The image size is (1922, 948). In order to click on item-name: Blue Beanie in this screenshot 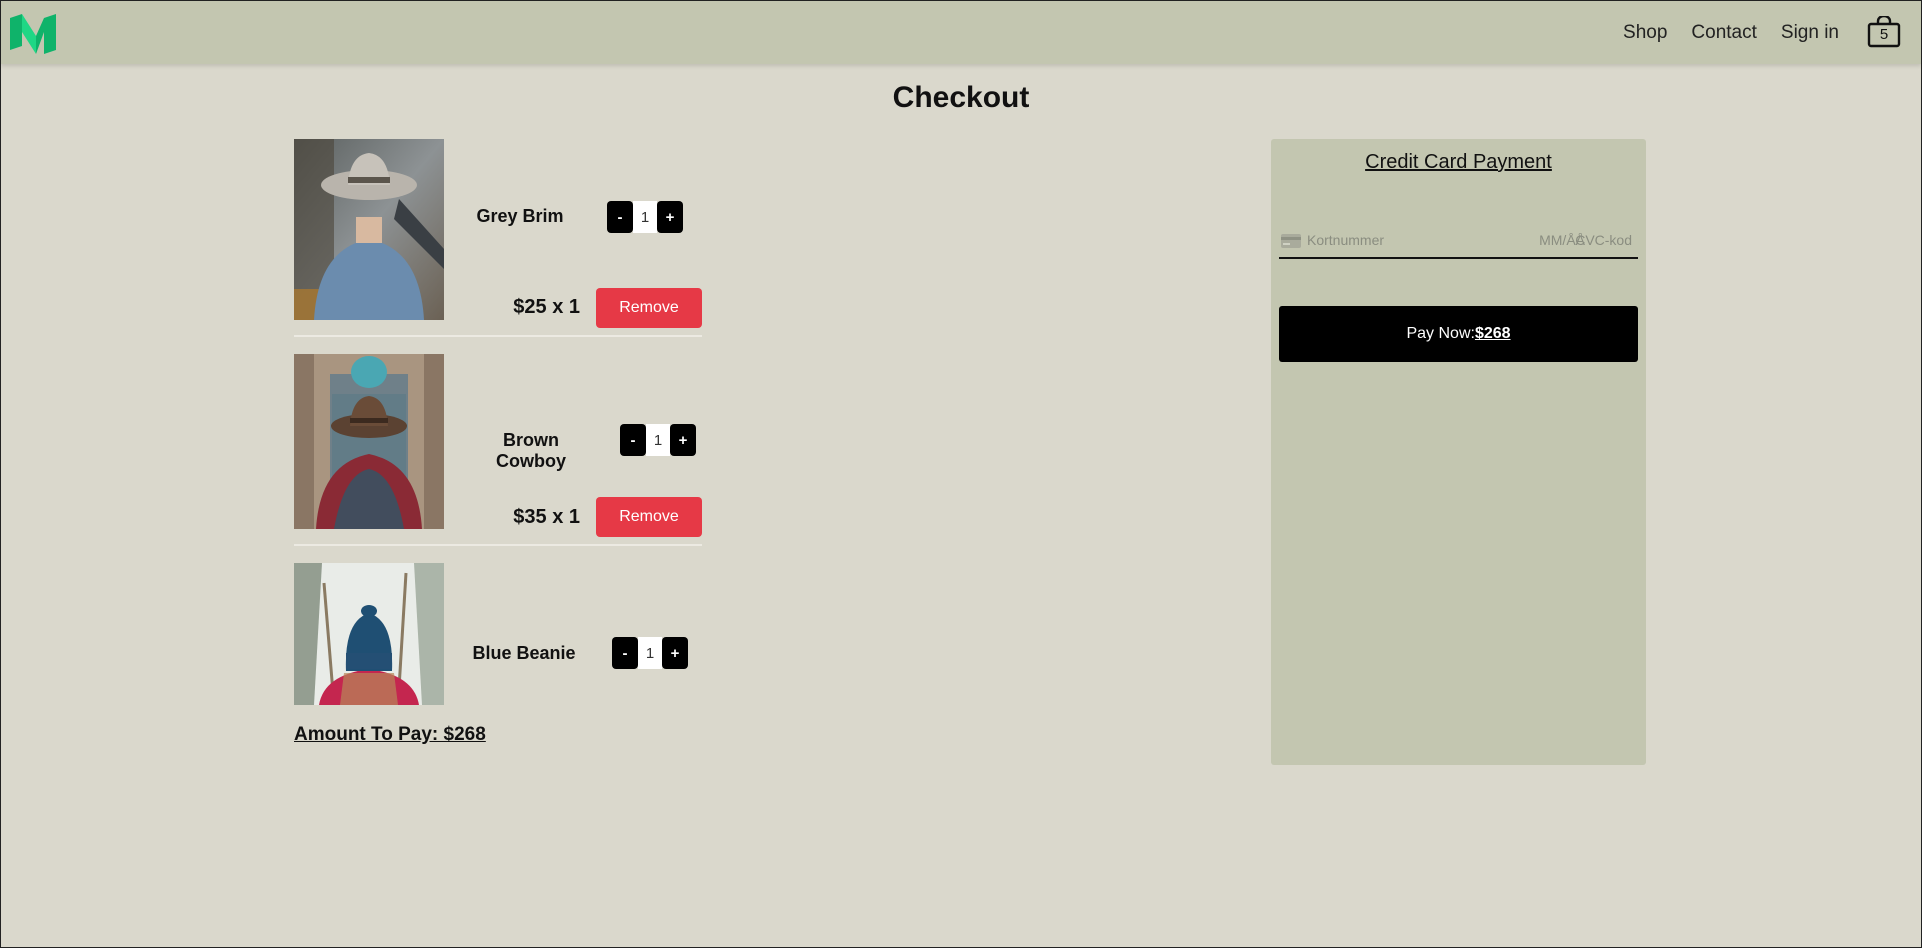, I will do `click(524, 653)`.